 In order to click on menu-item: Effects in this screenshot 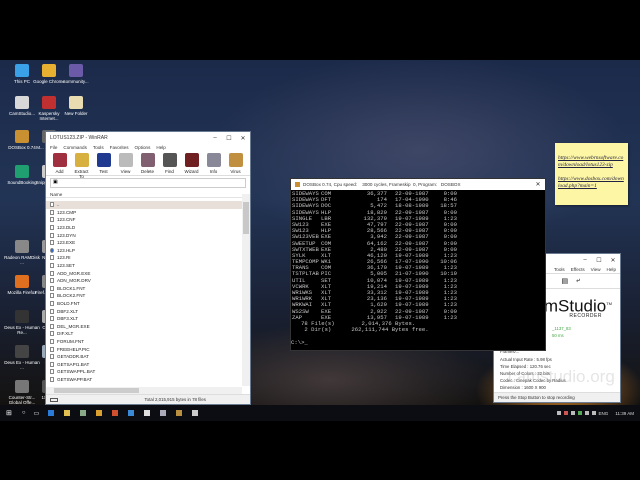, I will do `click(578, 269)`.